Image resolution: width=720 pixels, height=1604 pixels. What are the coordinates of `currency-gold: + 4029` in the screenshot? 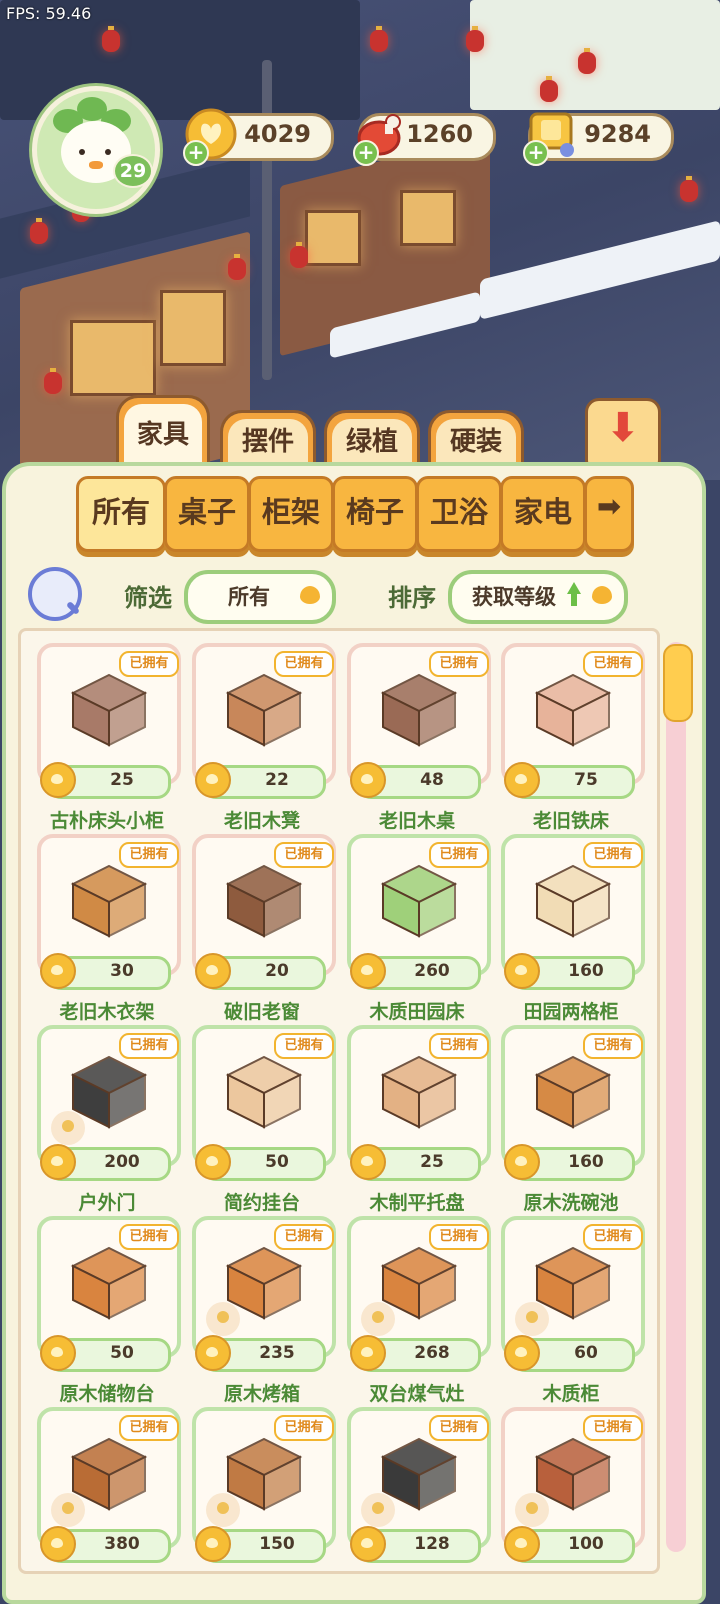 It's located at (258, 137).